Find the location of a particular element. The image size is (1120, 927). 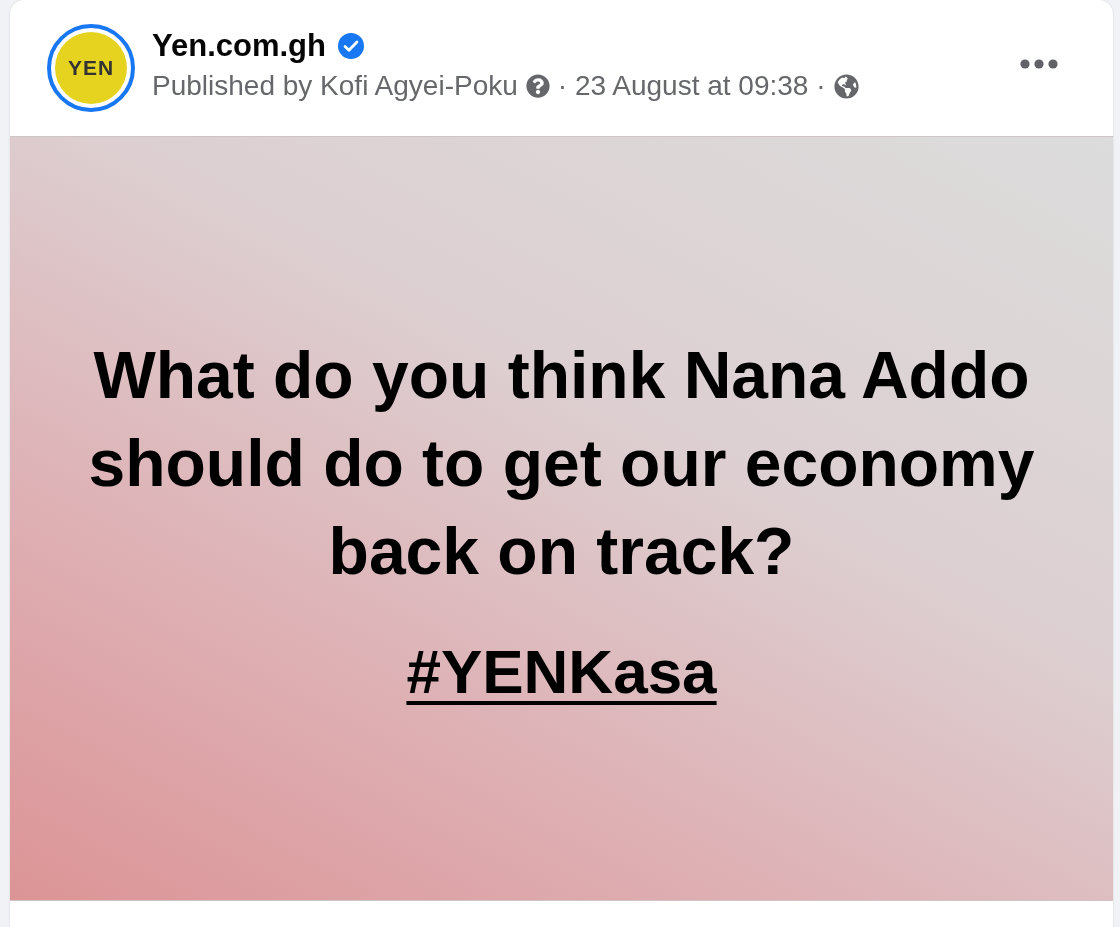

published-by-text: Published by Kofi Agyei-Poku is located at coordinates (335, 86).